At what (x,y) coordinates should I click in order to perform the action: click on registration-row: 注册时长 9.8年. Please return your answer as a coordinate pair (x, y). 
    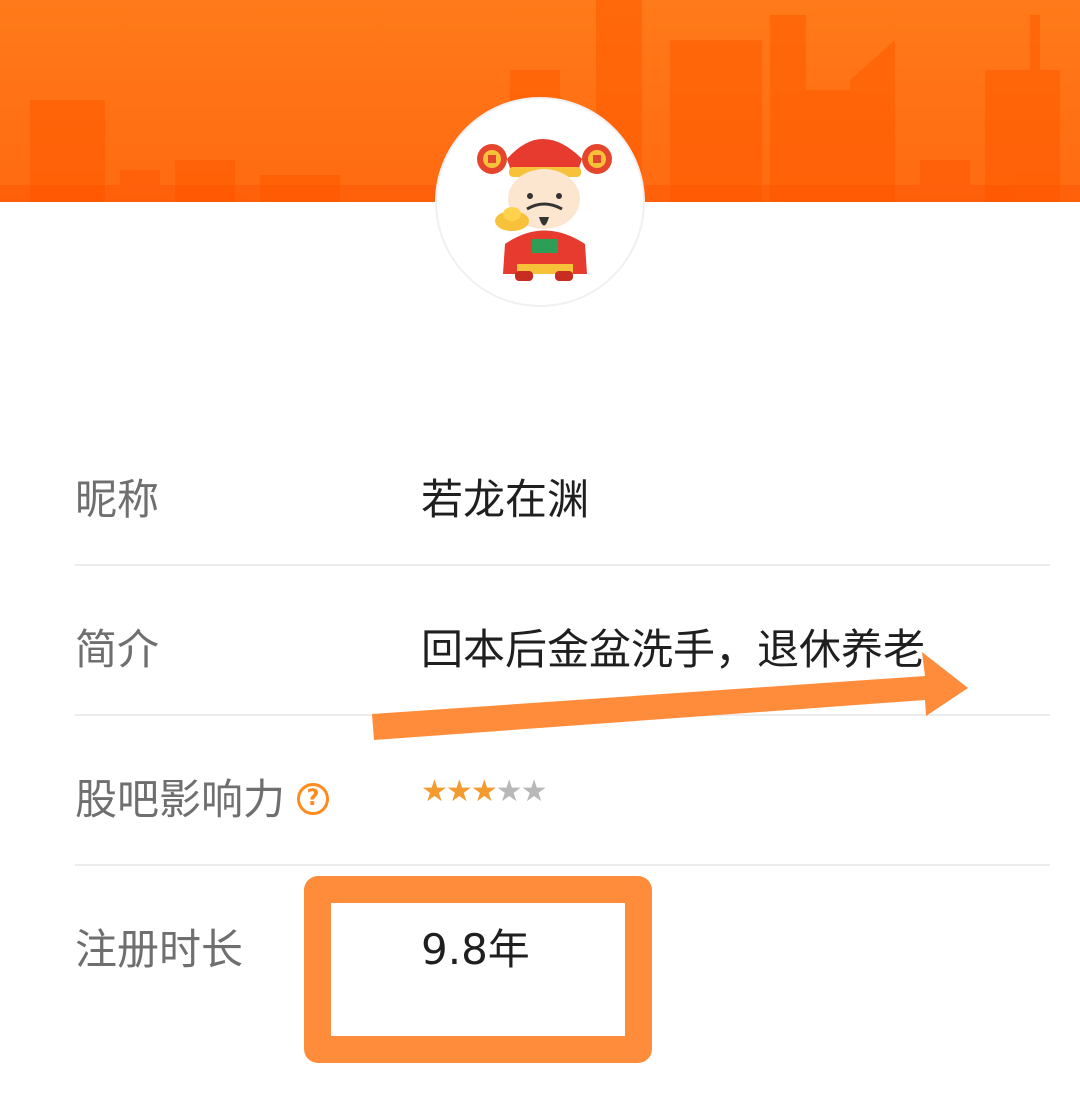
    Looking at the image, I should click on (562, 945).